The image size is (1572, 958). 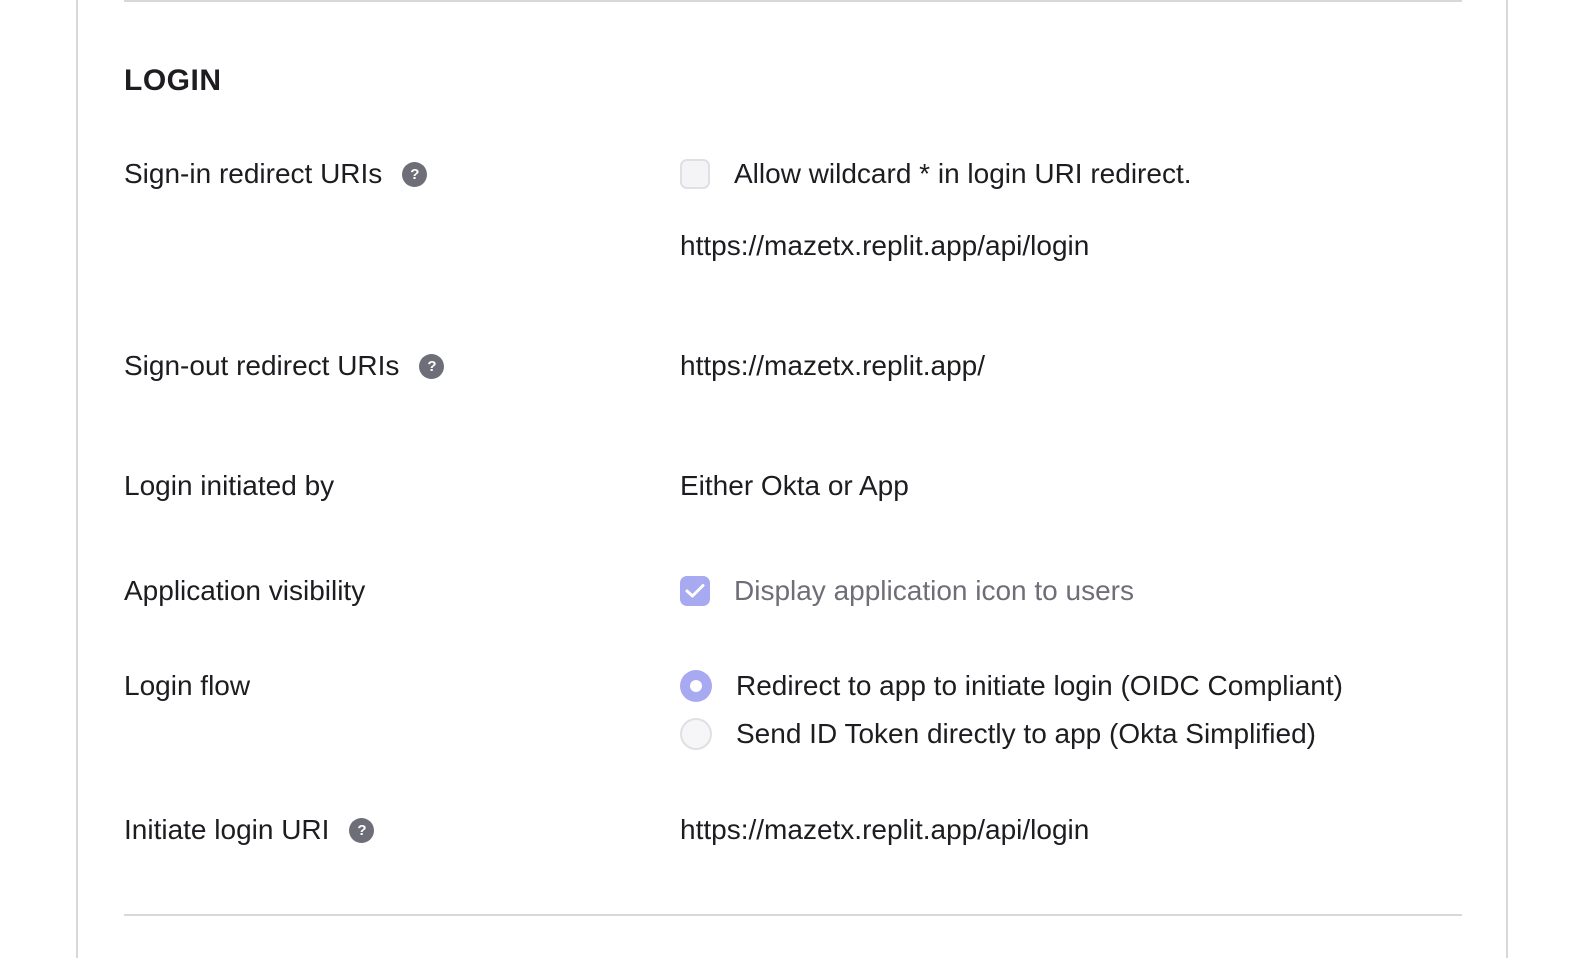 What do you see at coordinates (227, 829) in the screenshot?
I see `initiate-login-uri-label: Initiate login URI` at bounding box center [227, 829].